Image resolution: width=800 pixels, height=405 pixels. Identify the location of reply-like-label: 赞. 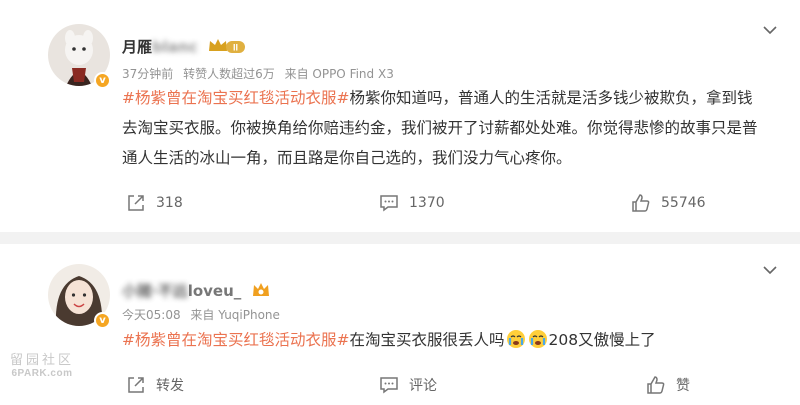
(683, 386).